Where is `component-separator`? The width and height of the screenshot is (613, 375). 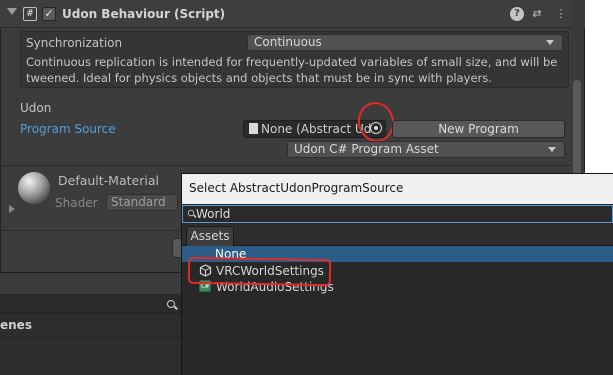
component-separator is located at coordinates (292, 165).